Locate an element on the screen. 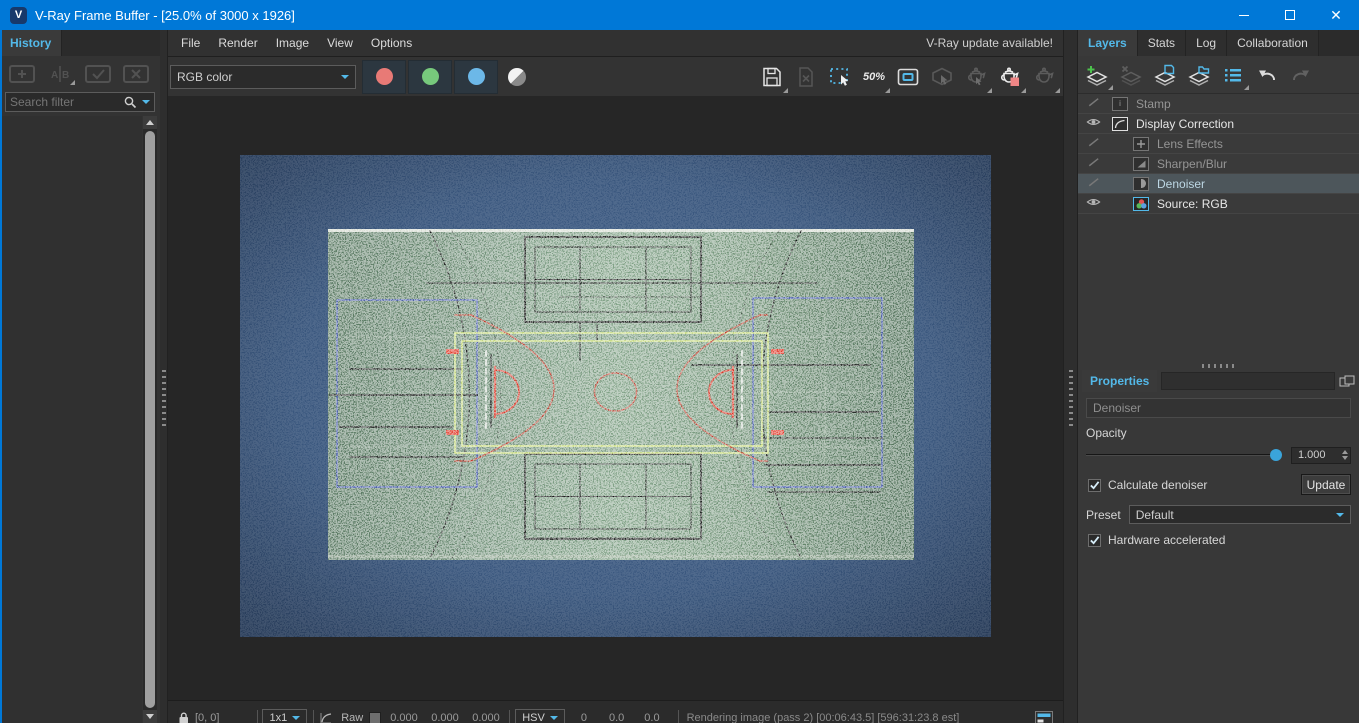  layer-row-stamp: i Stamp is located at coordinates (1218, 104).